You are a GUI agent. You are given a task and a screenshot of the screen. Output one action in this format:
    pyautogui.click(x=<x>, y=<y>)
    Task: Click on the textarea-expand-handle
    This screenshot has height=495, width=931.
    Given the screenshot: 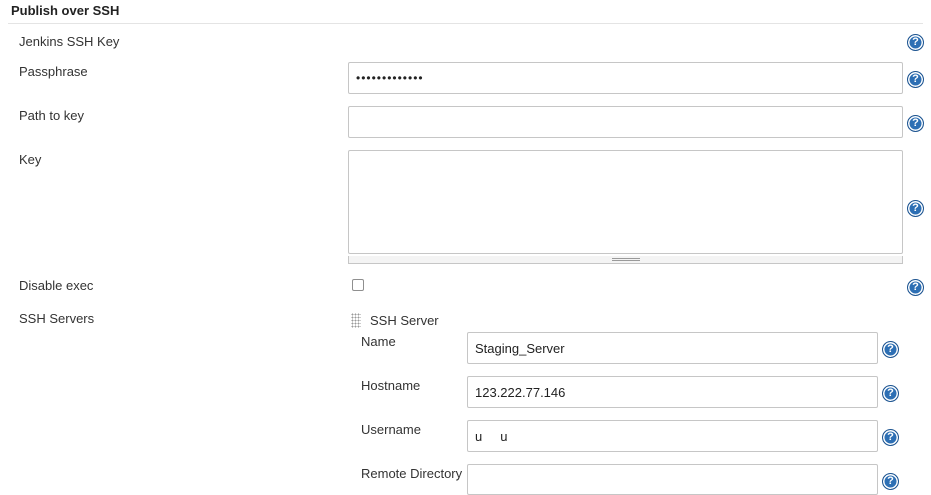 What is the action you would take?
    pyautogui.click(x=625, y=260)
    